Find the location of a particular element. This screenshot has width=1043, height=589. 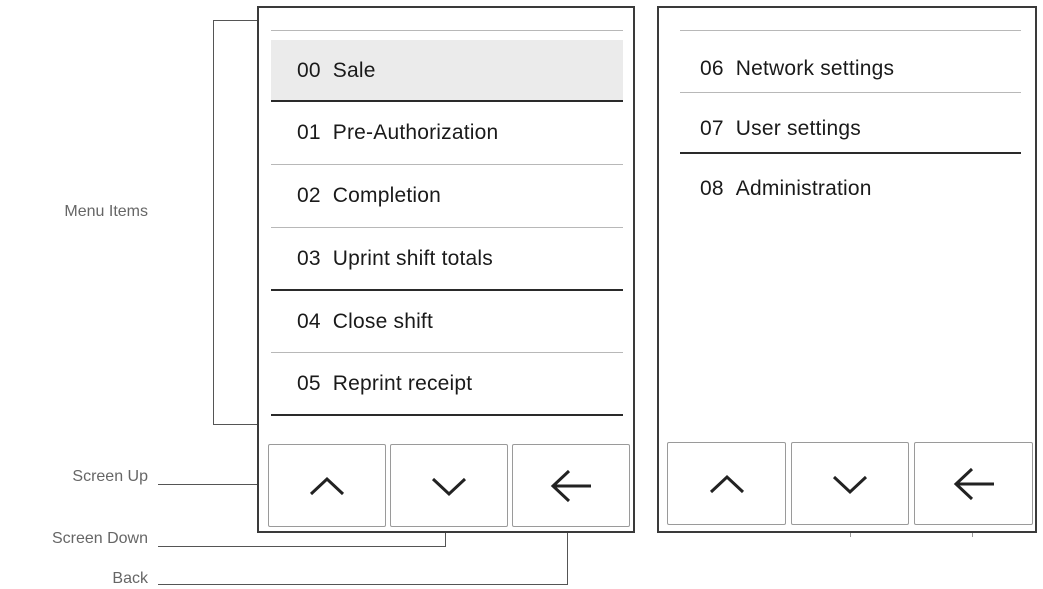

menu-item-label: Sale is located at coordinates (354, 70).